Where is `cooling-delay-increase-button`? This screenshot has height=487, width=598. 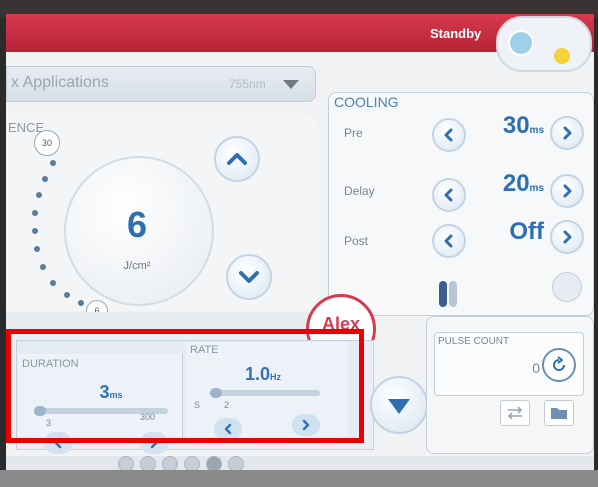
cooling-delay-increase-button is located at coordinates (567, 191).